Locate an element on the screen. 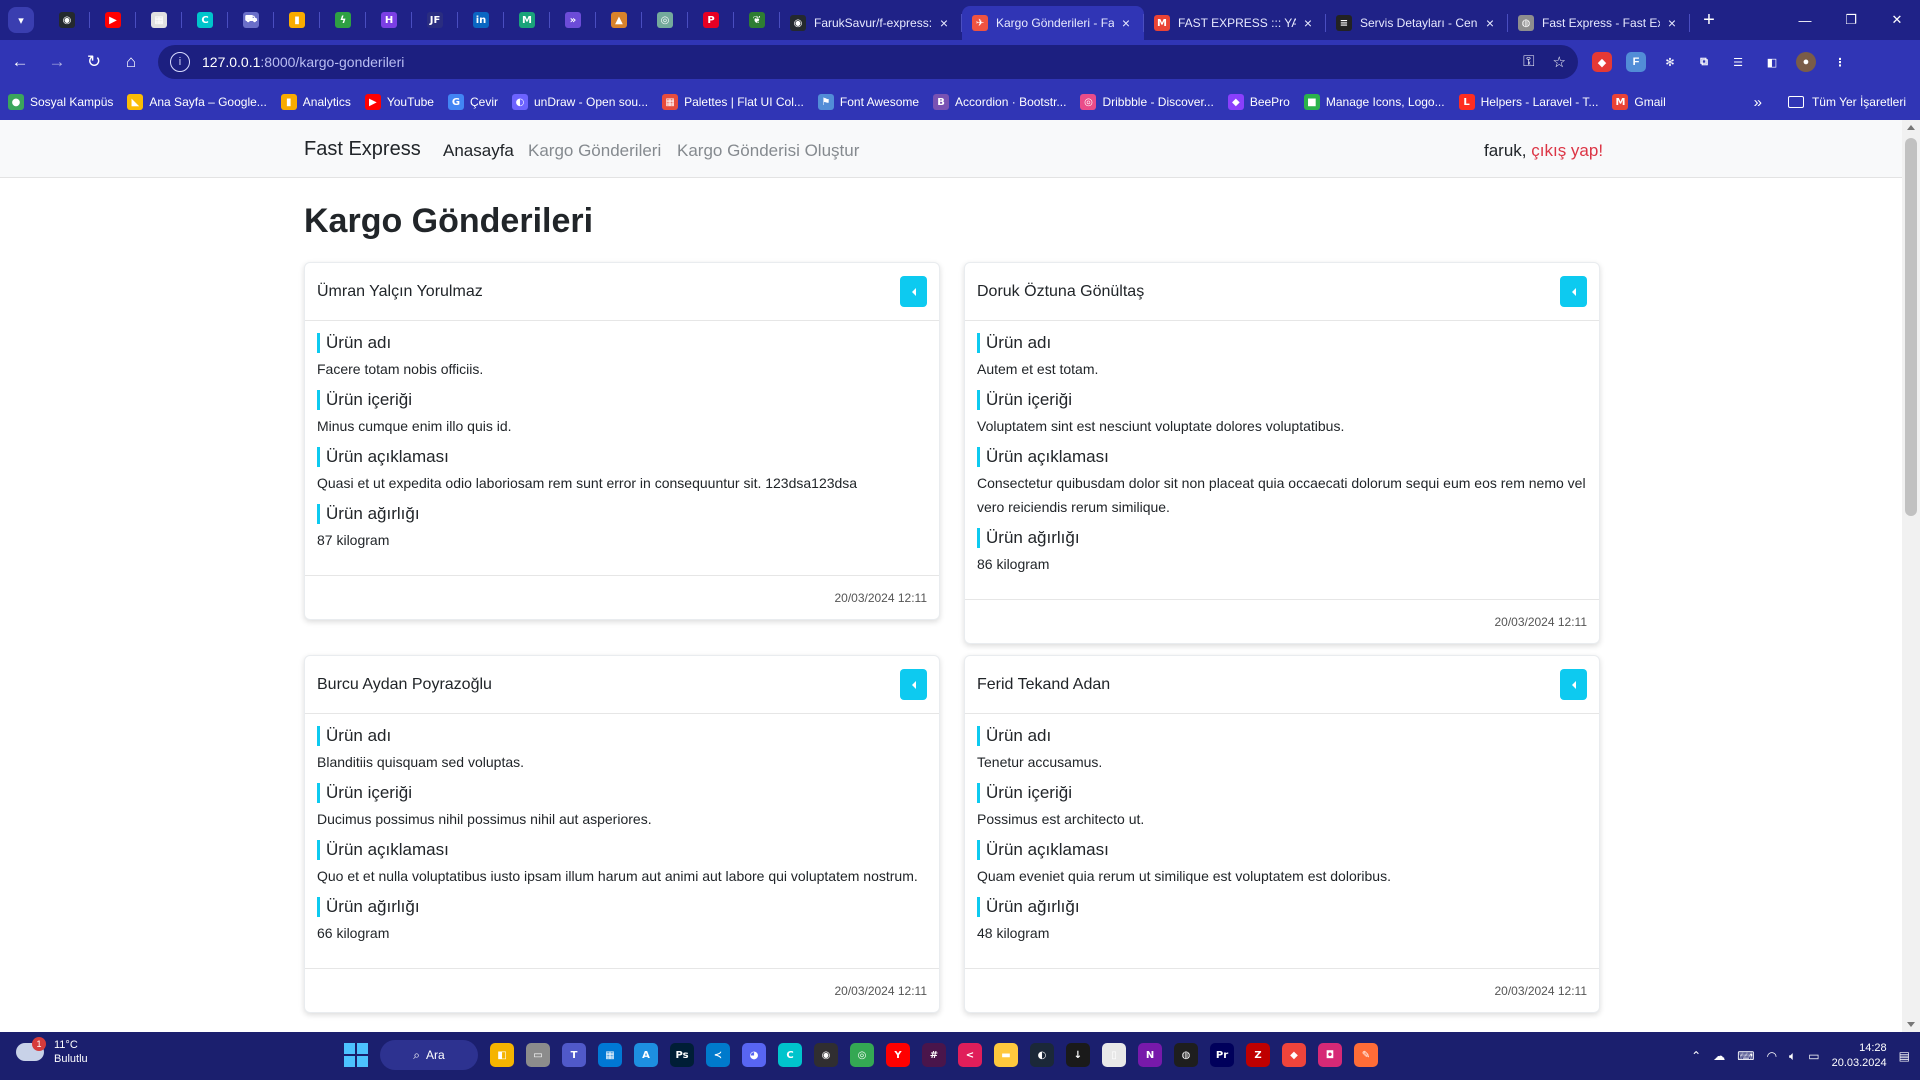  notification-center-icon: ▤ is located at coordinates (1904, 1056).